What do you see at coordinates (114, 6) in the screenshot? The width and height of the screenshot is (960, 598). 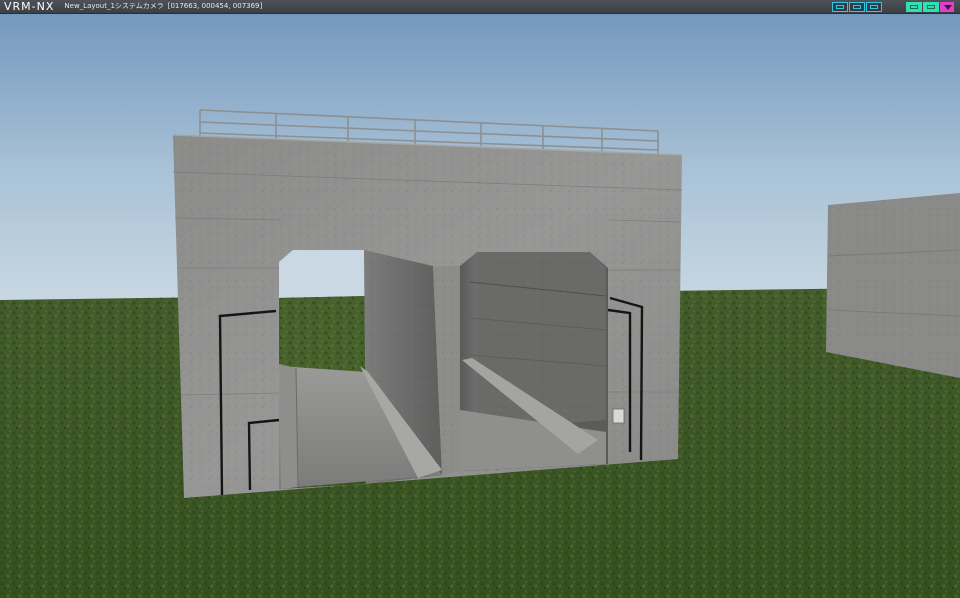 I see `layout-camera-title: New_Layout_1システムカメラ` at bounding box center [114, 6].